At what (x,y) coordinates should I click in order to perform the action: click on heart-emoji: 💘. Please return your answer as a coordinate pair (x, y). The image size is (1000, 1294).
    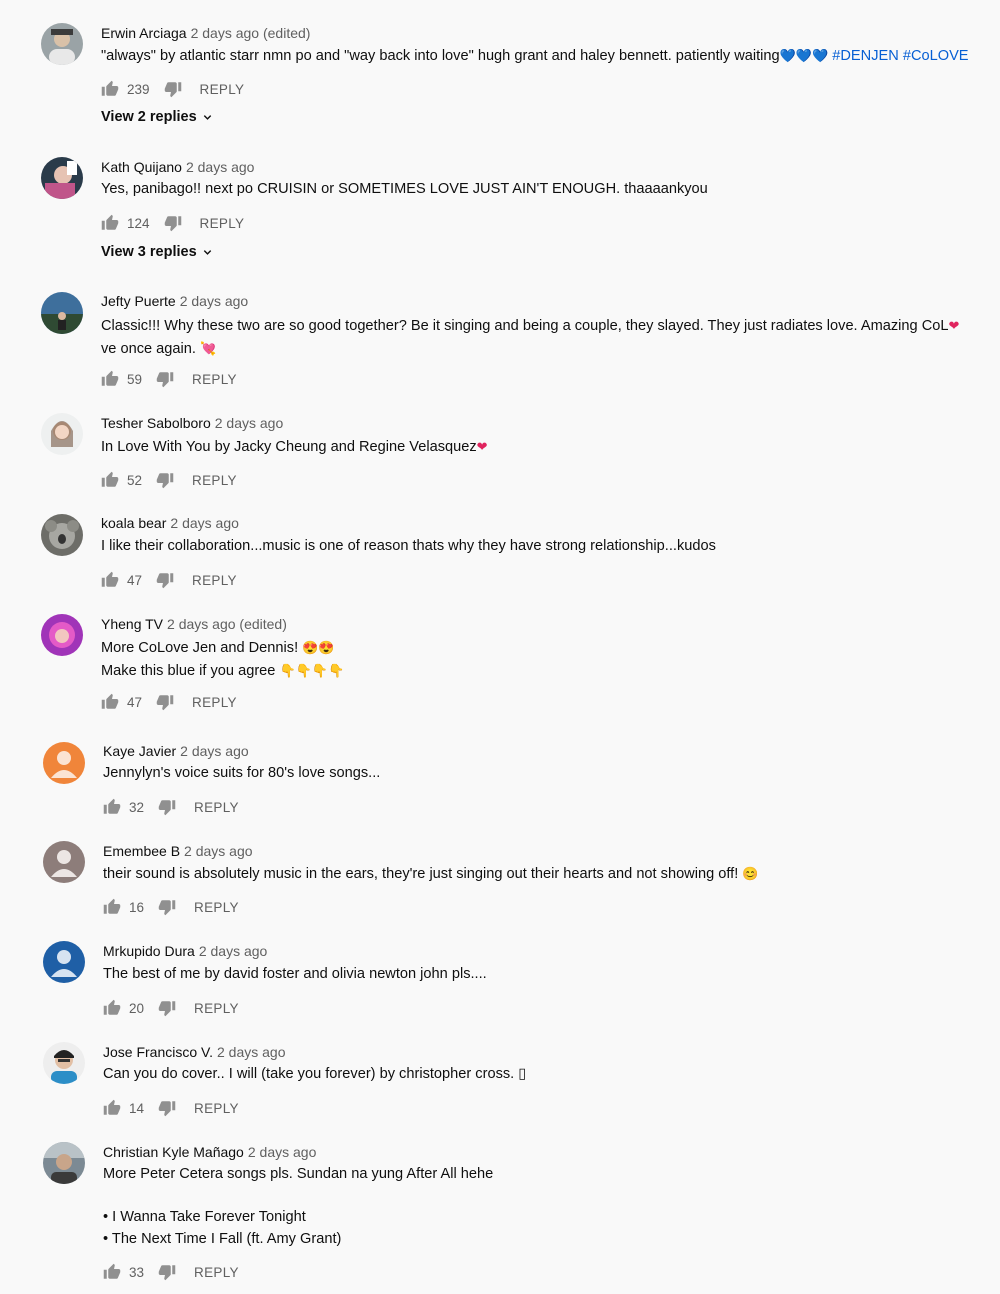
    Looking at the image, I should click on (208, 348).